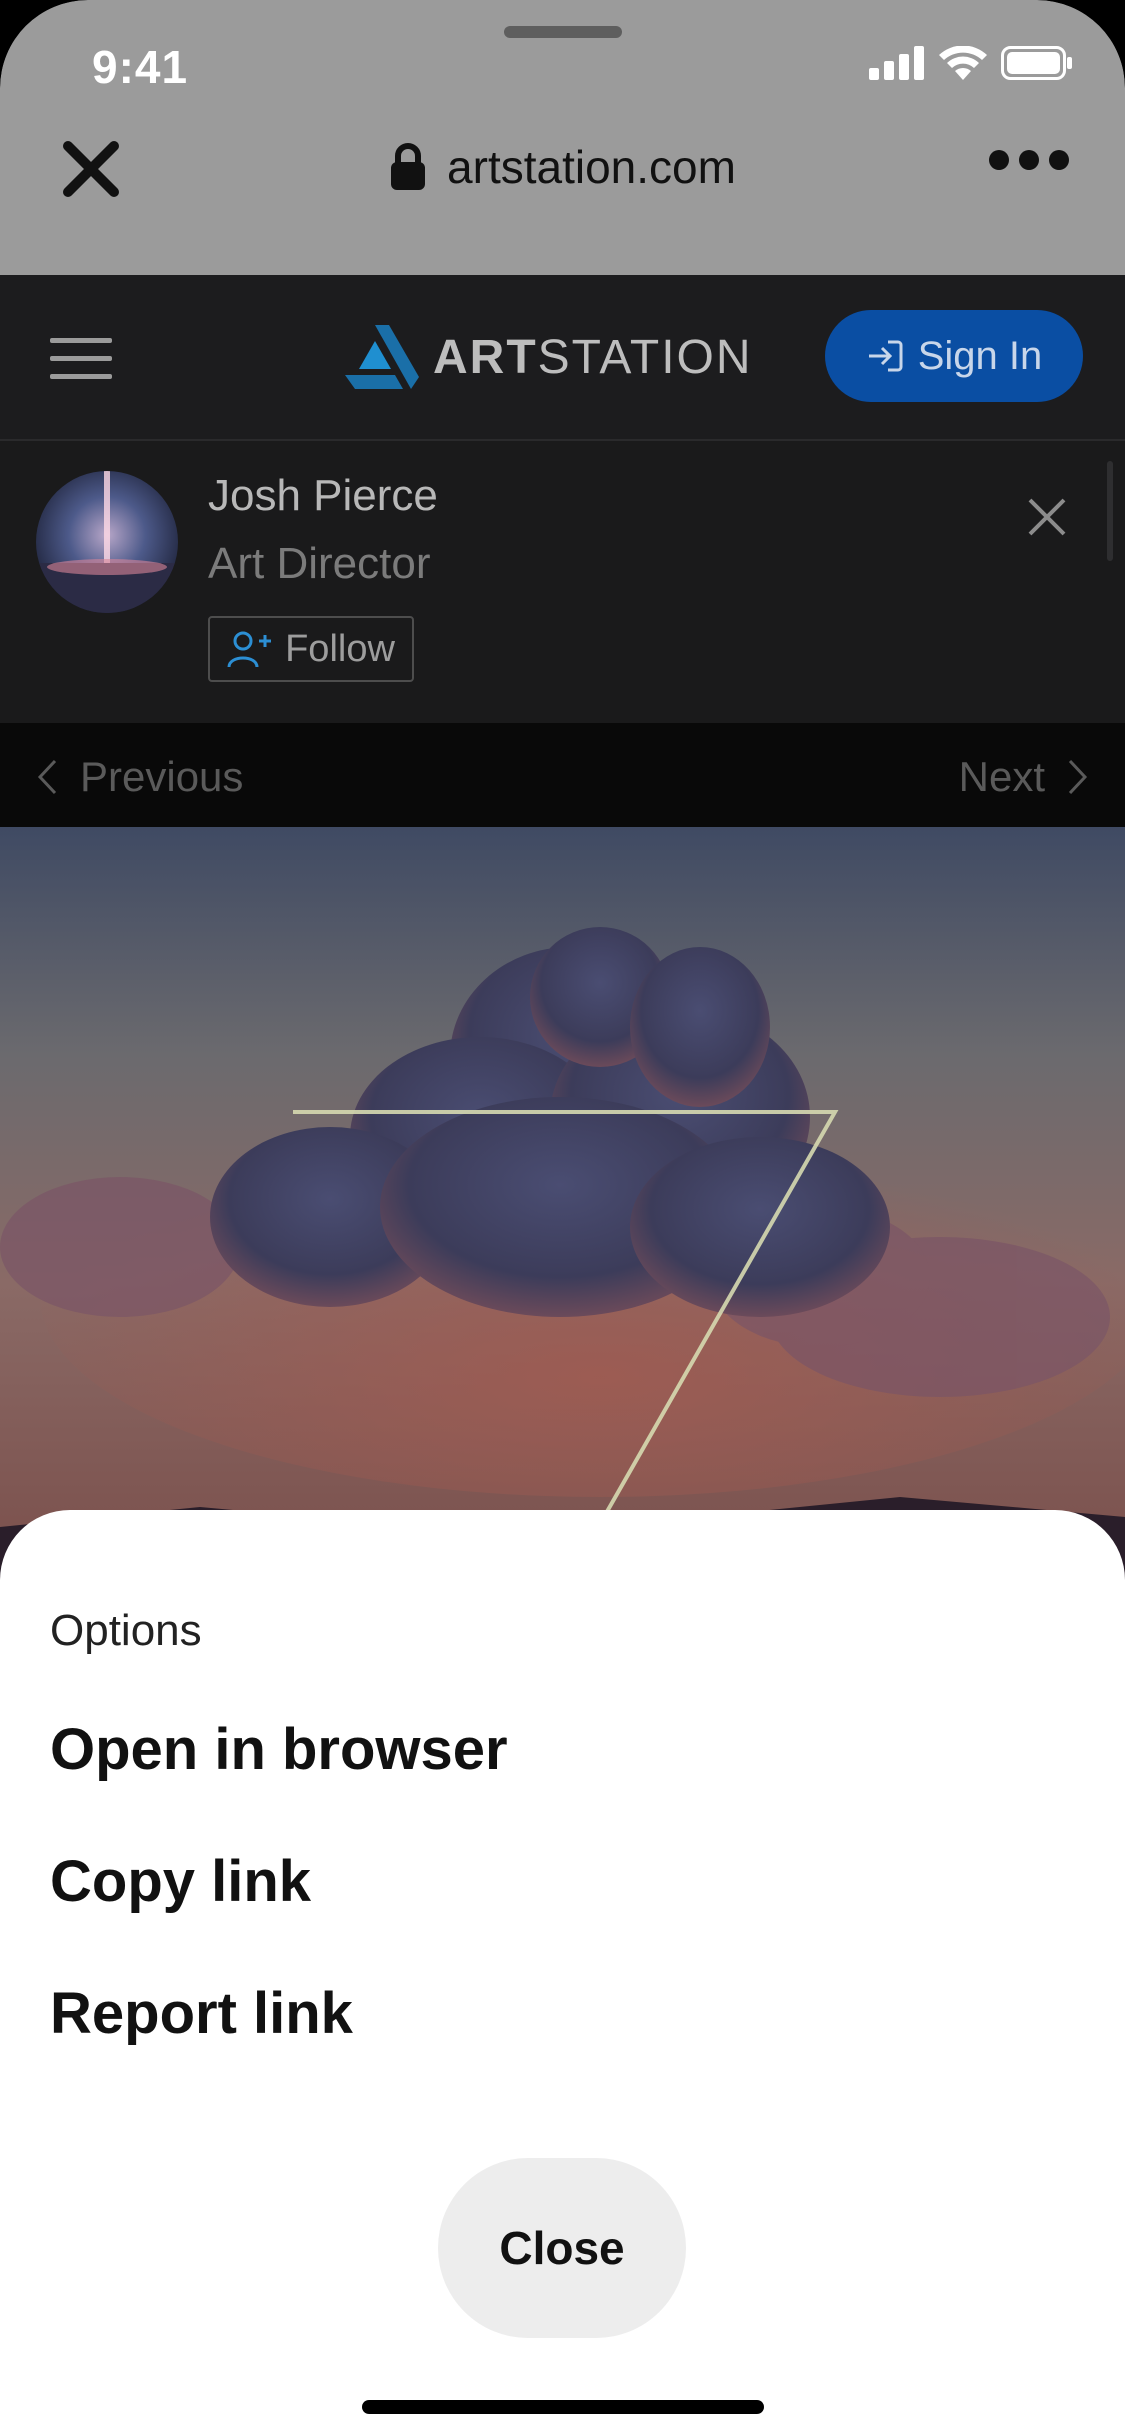 This screenshot has height=2436, width=1125. What do you see at coordinates (563, 32) in the screenshot?
I see `sheet-grabber` at bounding box center [563, 32].